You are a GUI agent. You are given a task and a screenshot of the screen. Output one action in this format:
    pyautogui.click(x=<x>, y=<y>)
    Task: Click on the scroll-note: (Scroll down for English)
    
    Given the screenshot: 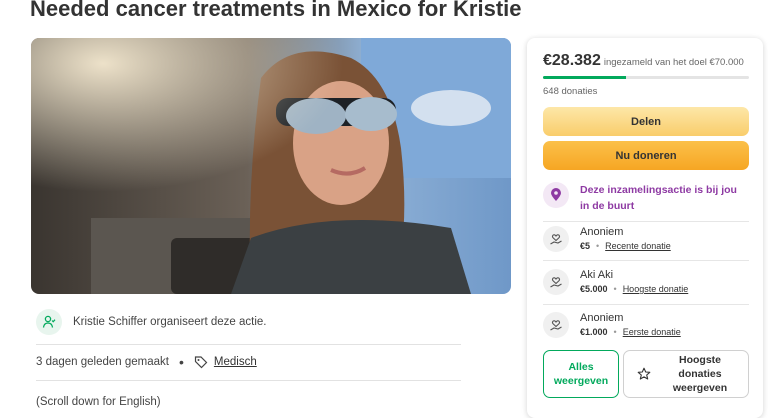 What is the action you would take?
    pyautogui.click(x=98, y=402)
    